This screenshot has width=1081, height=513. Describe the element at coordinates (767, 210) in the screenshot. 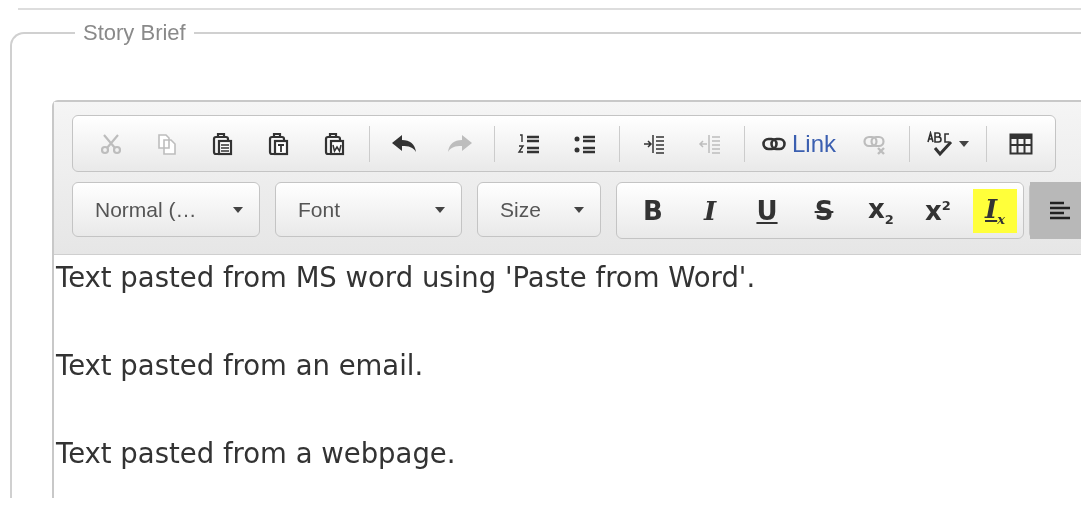

I see `format-button: U` at that location.